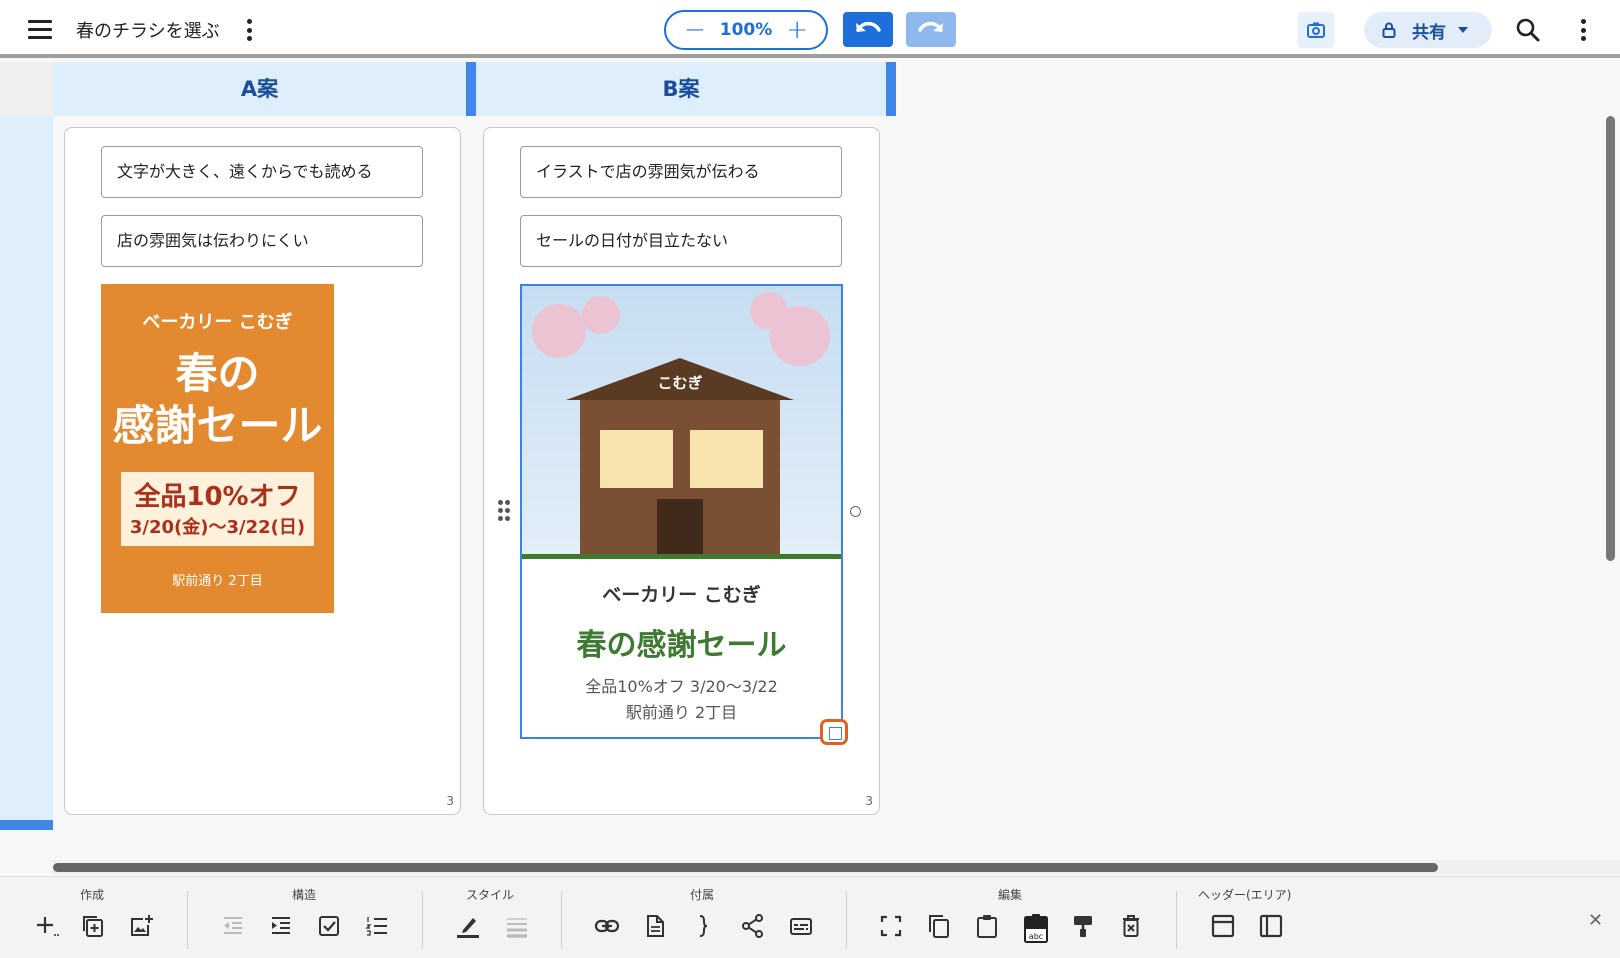  I want to click on undo-button, so click(868, 29).